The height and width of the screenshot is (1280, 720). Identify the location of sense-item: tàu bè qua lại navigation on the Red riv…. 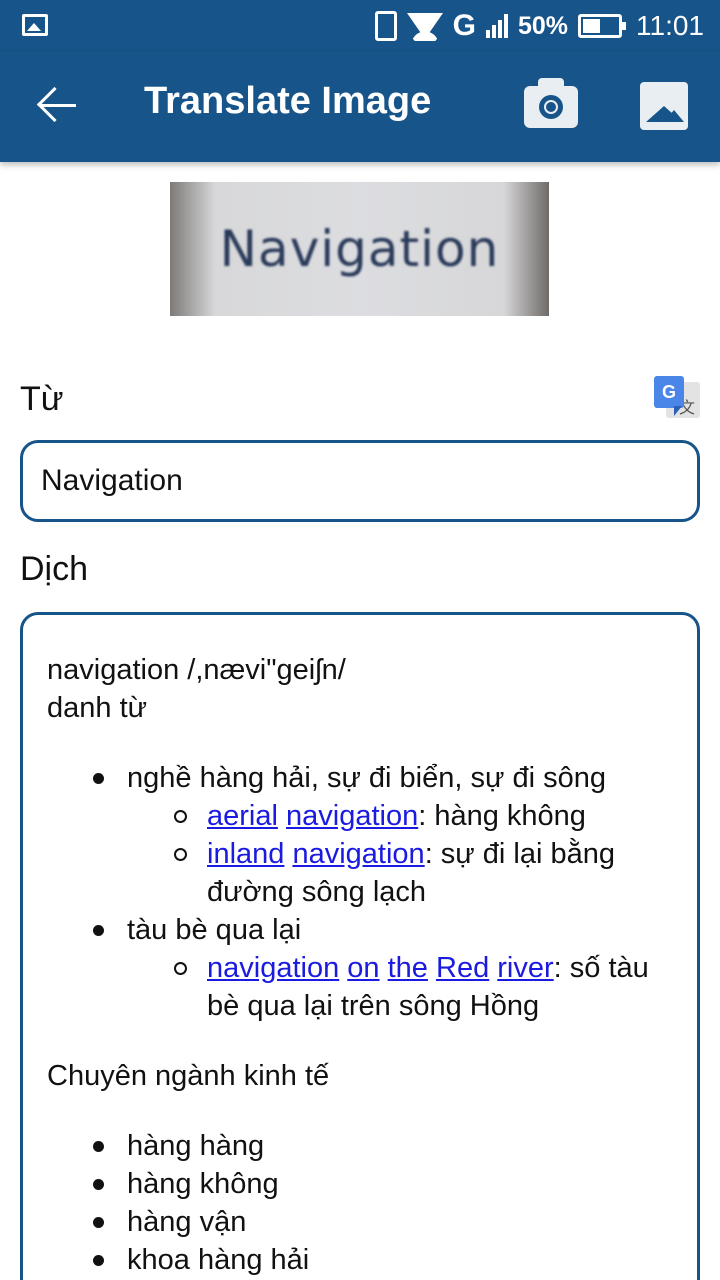
(360, 968).